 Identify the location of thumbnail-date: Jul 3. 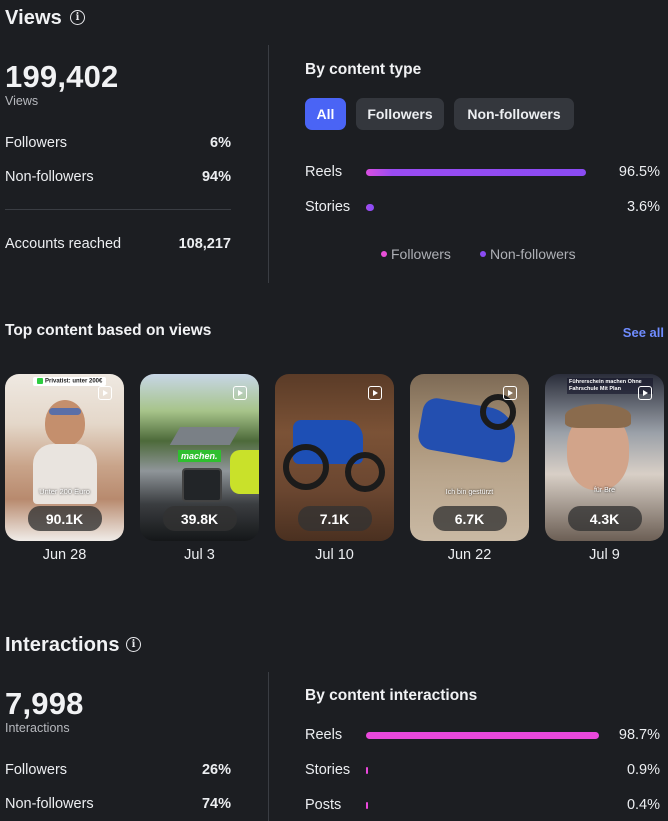
(199, 555).